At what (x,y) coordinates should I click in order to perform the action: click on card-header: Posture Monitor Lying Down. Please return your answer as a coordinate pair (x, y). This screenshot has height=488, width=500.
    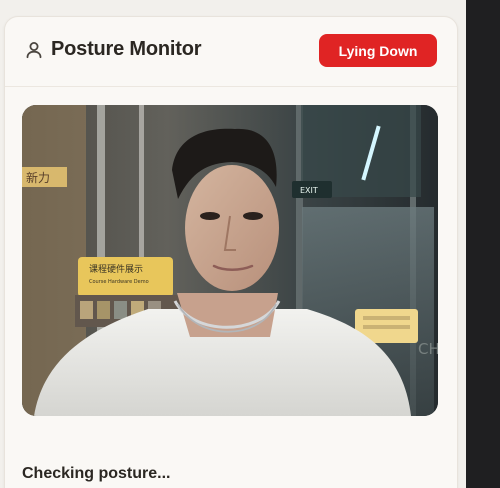
    Looking at the image, I should click on (231, 52).